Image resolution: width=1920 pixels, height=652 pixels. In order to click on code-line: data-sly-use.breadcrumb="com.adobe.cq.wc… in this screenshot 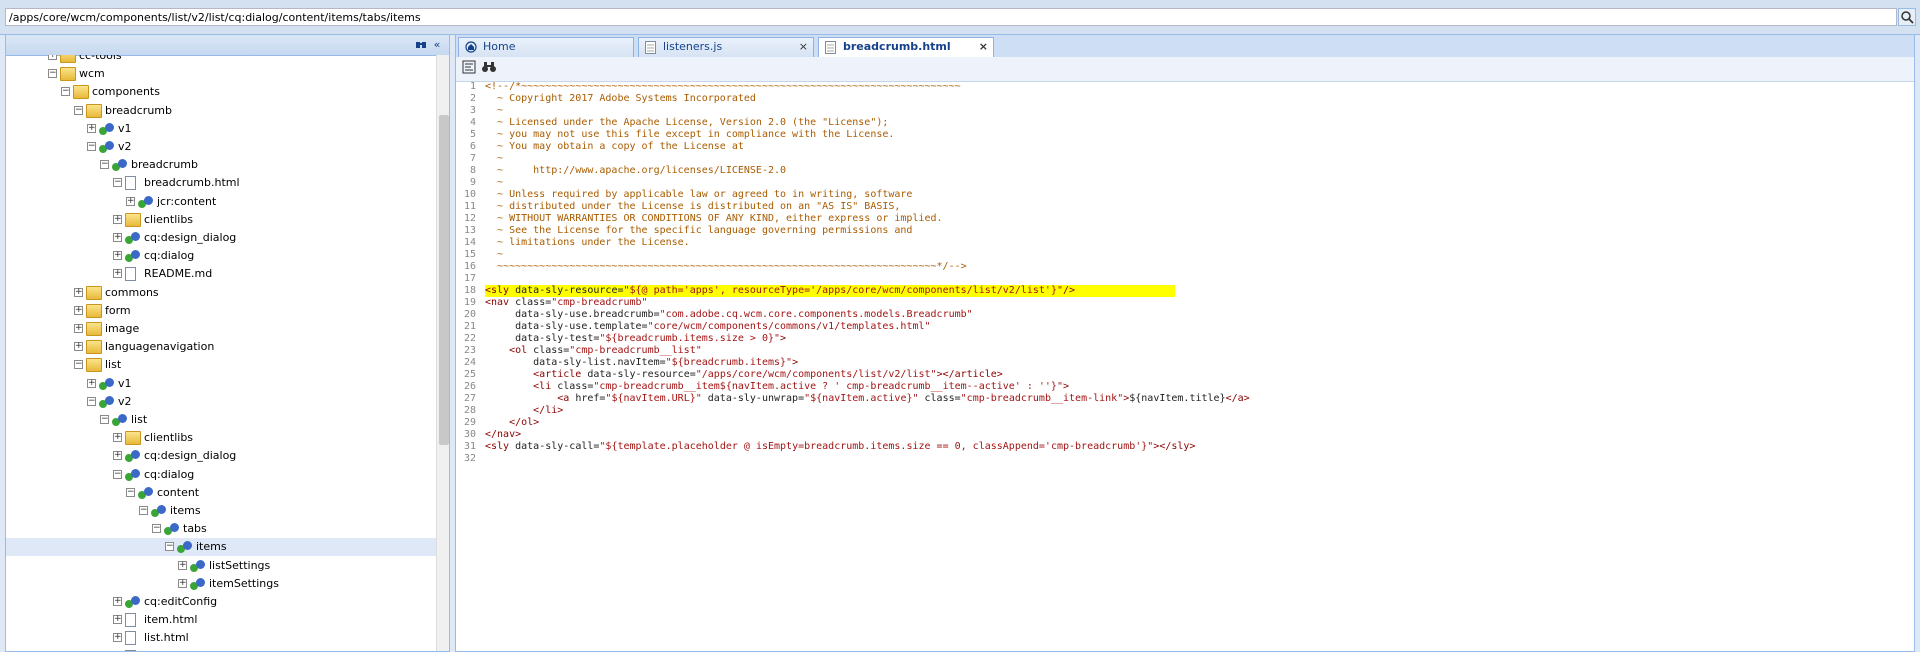, I will do `click(729, 315)`.